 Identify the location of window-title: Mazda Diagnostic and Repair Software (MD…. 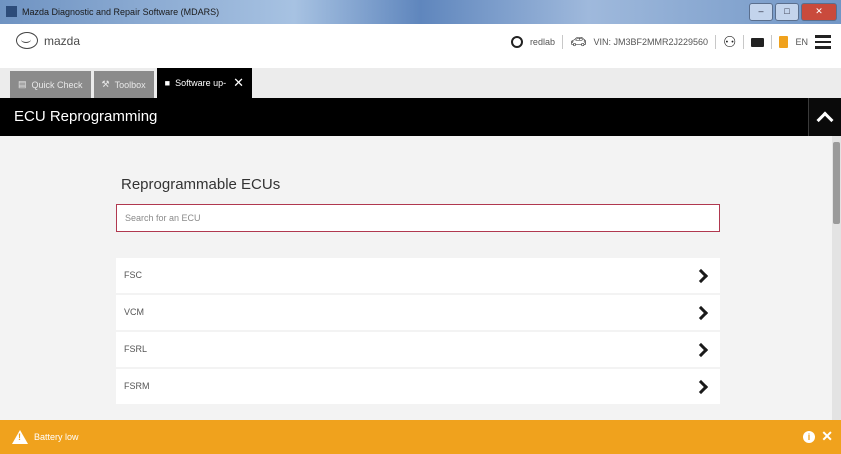
(121, 12).